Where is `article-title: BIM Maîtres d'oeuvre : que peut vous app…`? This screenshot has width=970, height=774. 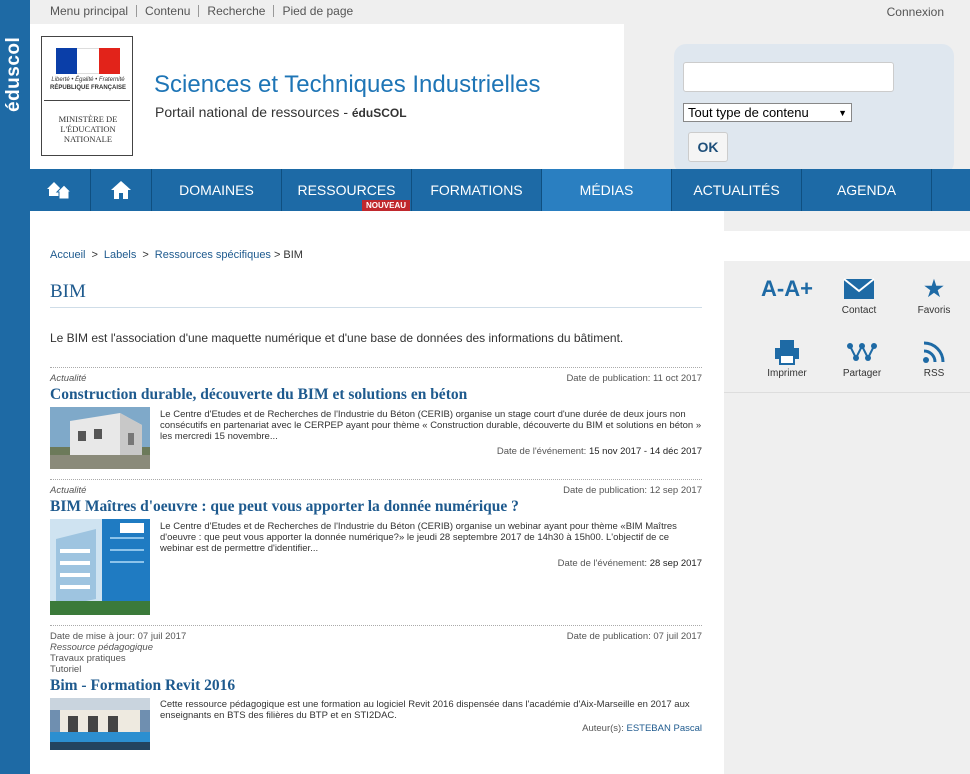 article-title: BIM Maîtres d'oeuvre : que peut vous app… is located at coordinates (284, 507).